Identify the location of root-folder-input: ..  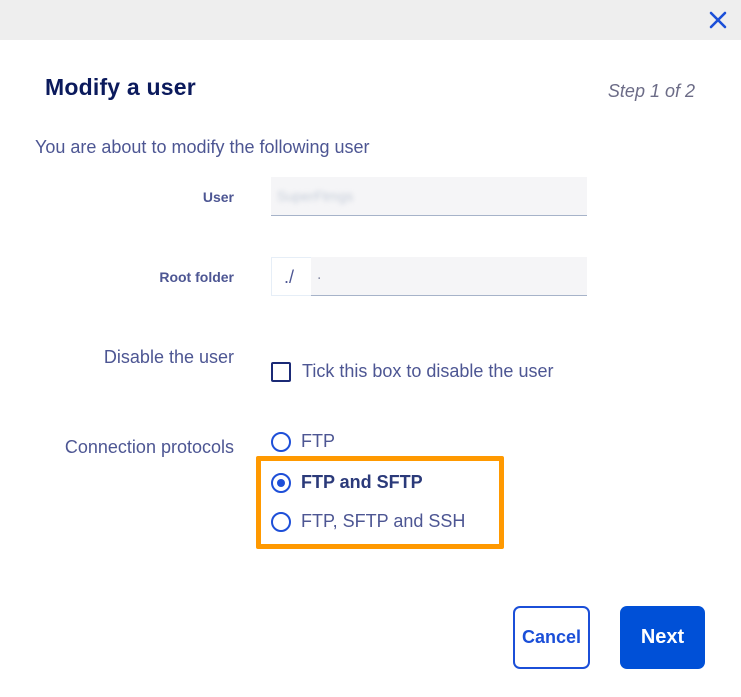
(449, 276).